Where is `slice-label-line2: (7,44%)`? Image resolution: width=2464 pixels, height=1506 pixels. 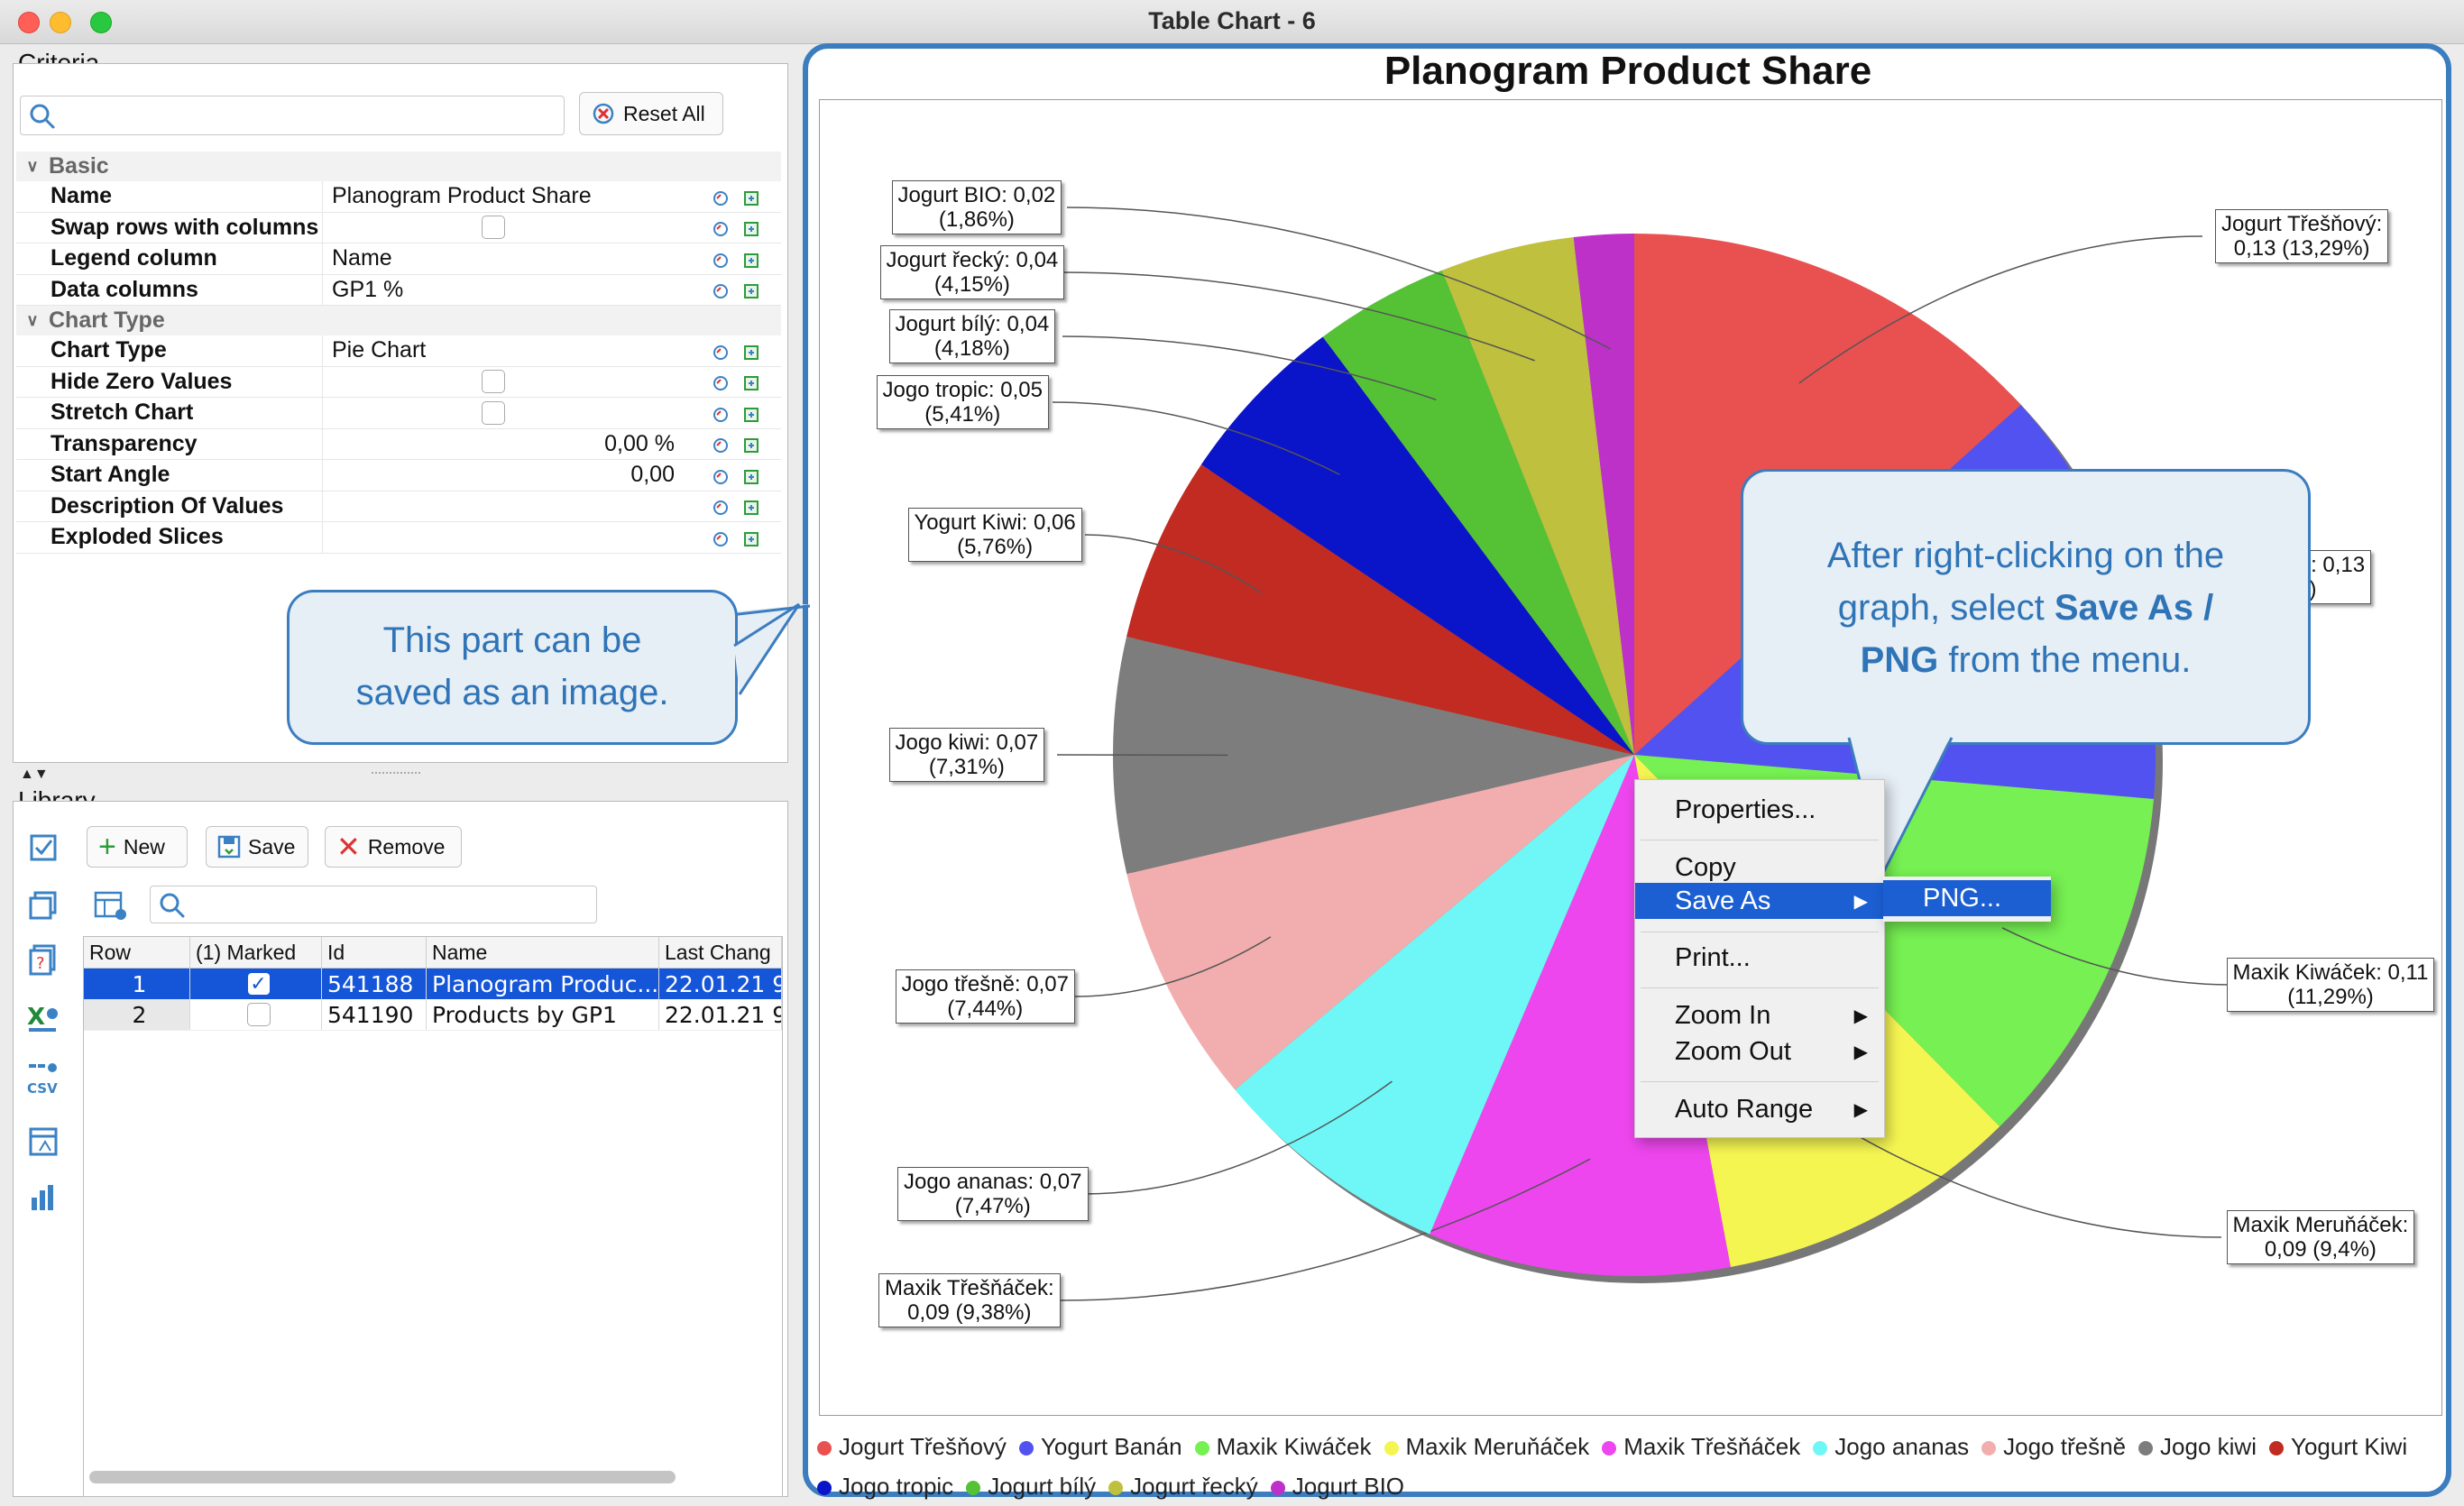
slice-label-line2: (7,44%) is located at coordinates (986, 1008).